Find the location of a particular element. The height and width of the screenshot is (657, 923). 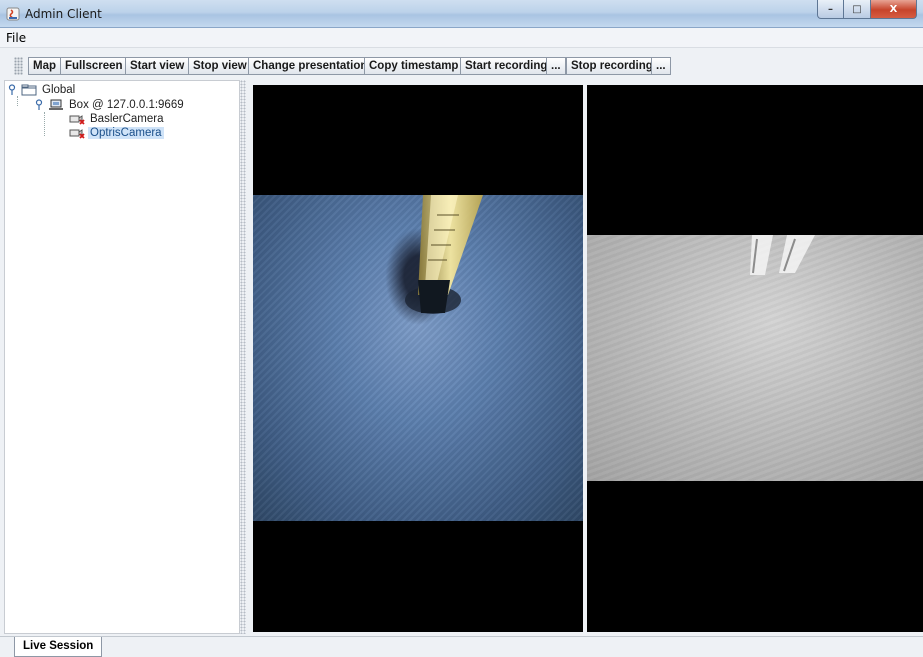

java-app-icon is located at coordinates (13, 14).